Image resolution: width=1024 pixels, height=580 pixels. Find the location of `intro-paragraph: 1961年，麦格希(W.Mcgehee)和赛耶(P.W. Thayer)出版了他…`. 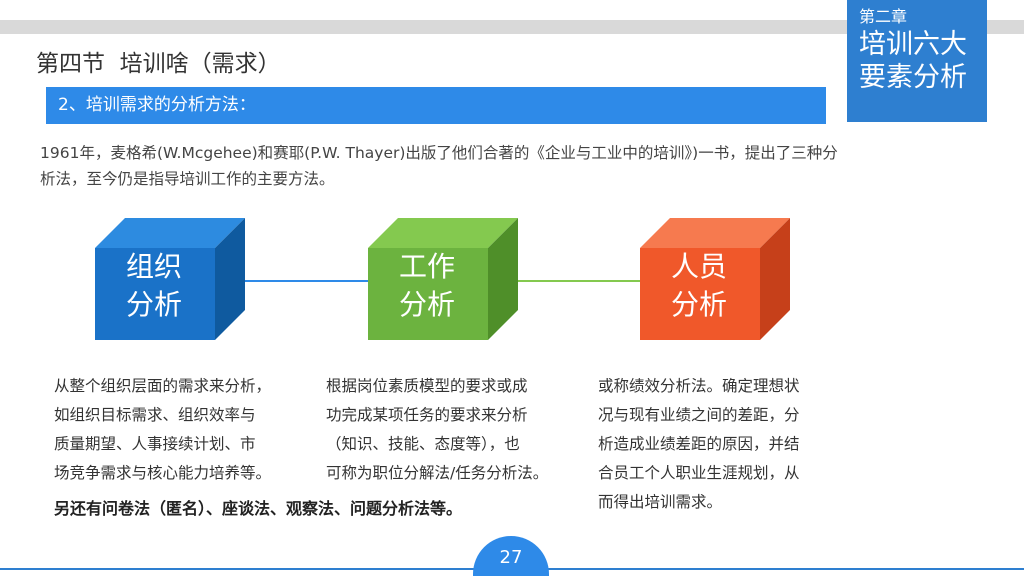

intro-paragraph: 1961年，麦格希(W.Mcgehee)和赛耶(P.W. Thayer)出版了他… is located at coordinates (439, 166).